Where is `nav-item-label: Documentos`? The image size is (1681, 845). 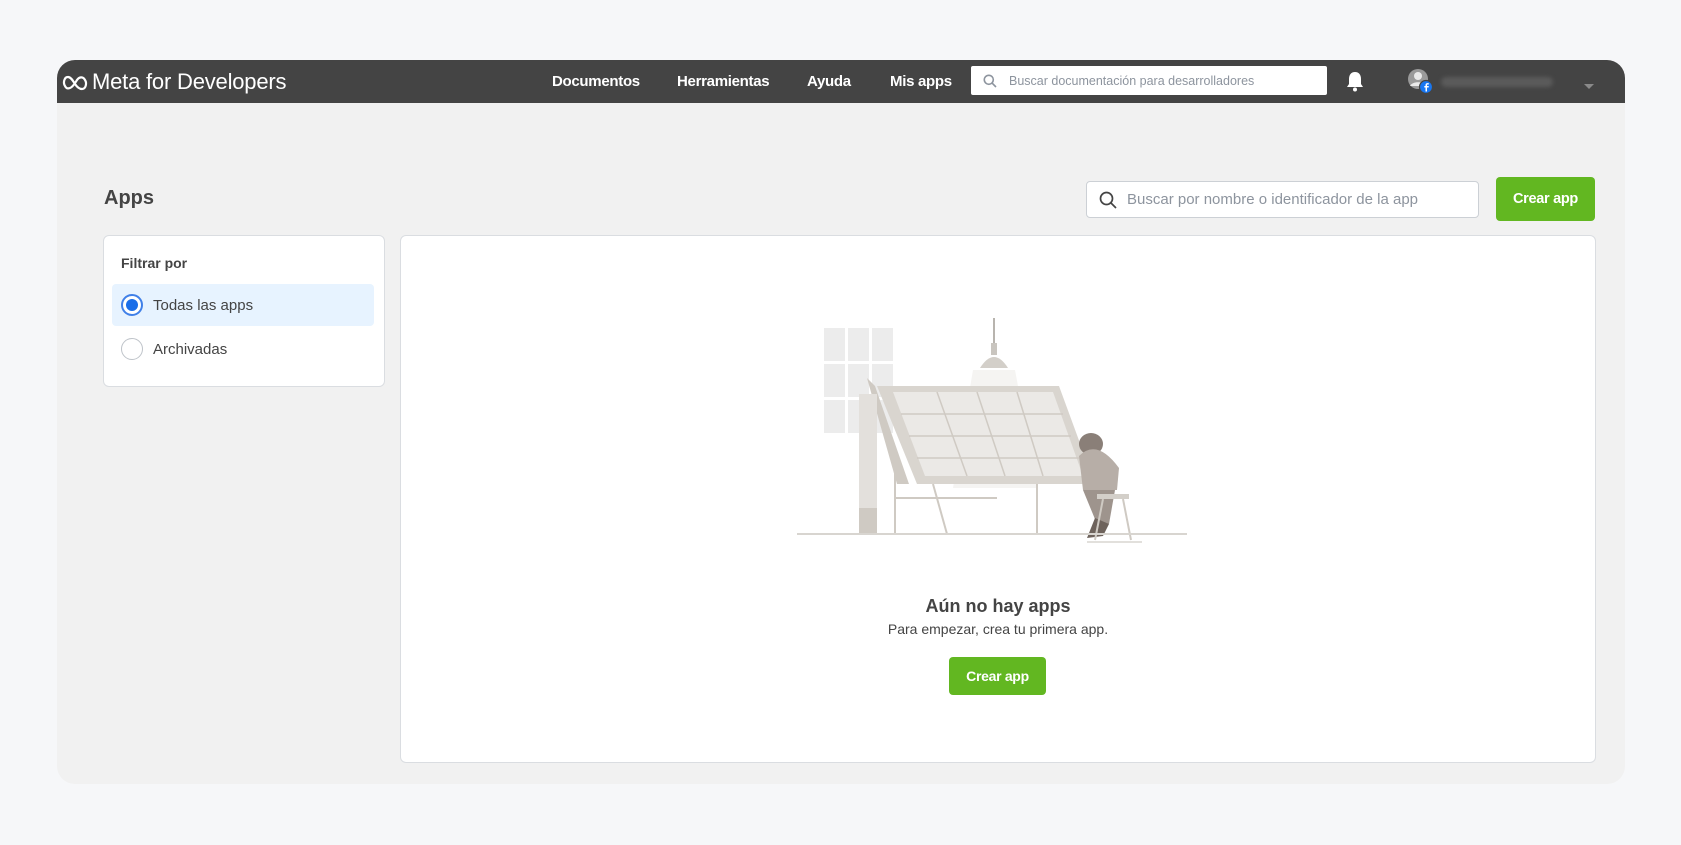 nav-item-label: Documentos is located at coordinates (596, 81).